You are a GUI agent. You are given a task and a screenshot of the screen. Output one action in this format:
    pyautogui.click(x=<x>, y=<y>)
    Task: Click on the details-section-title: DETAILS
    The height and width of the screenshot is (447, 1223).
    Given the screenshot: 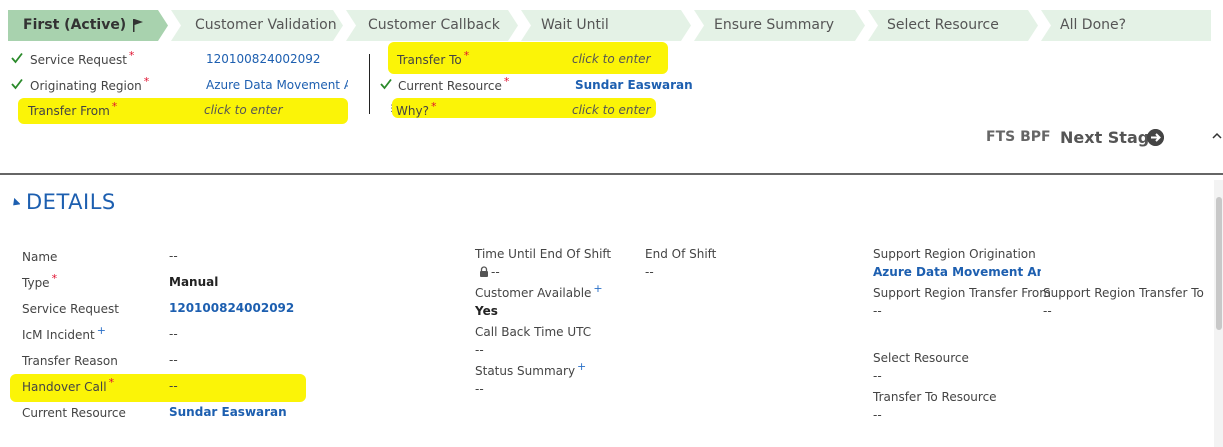 What is the action you would take?
    pyautogui.click(x=71, y=202)
    